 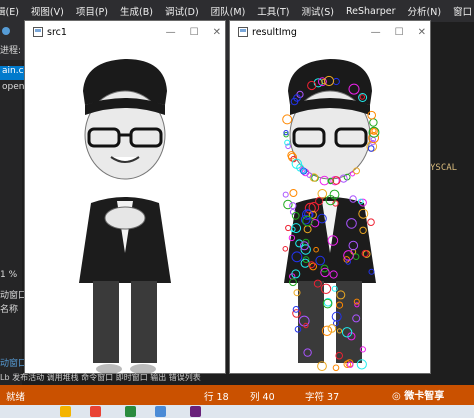 What do you see at coordinates (130, 411) in the screenshot?
I see `app-icon` at bounding box center [130, 411].